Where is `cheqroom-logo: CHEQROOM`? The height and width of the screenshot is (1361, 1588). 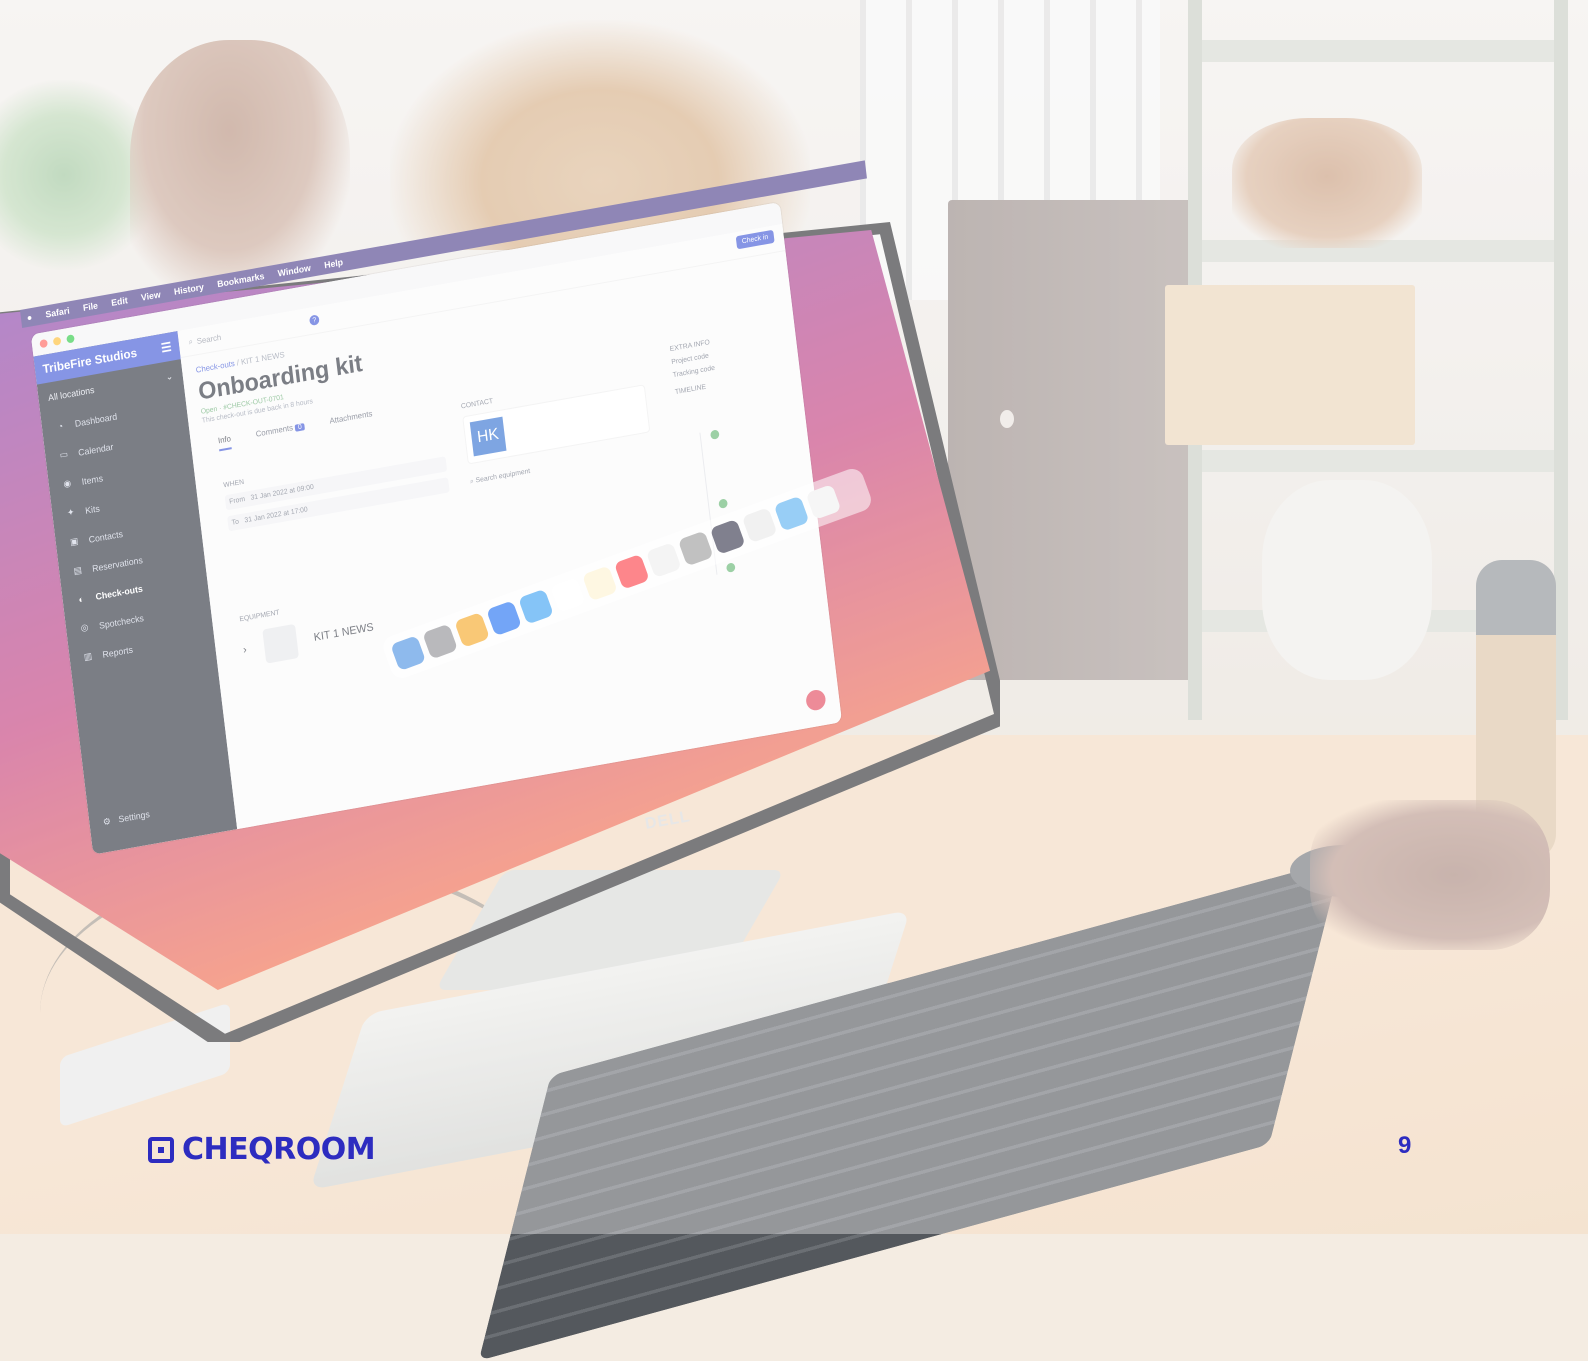 cheqroom-logo: CHEQROOM is located at coordinates (262, 1149).